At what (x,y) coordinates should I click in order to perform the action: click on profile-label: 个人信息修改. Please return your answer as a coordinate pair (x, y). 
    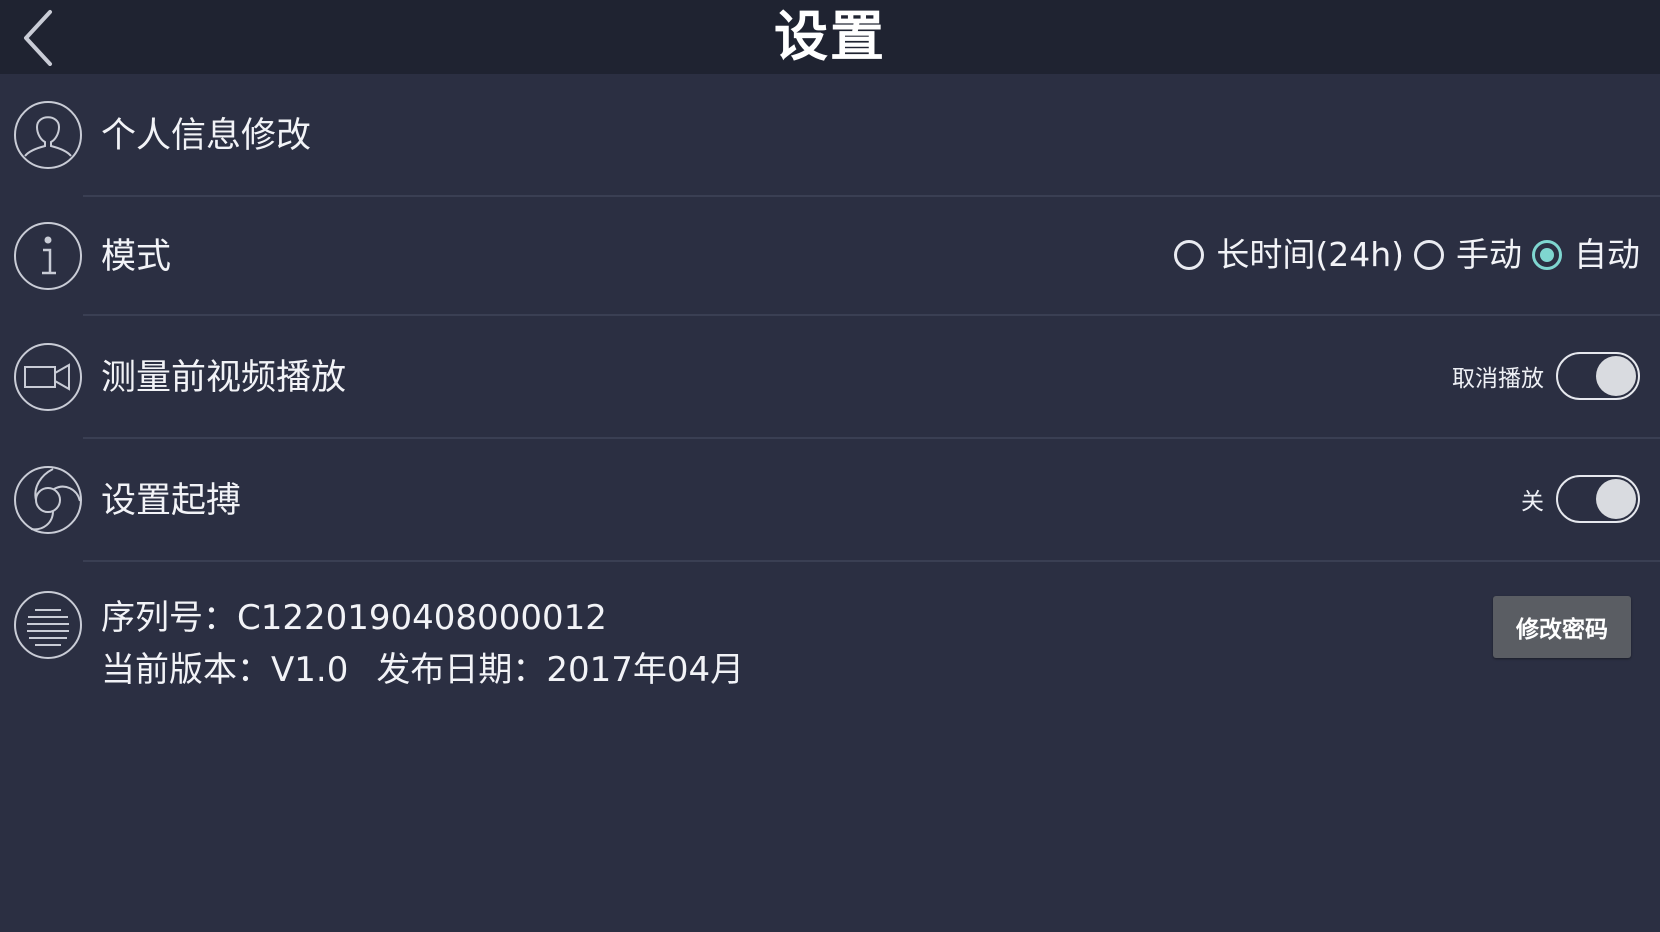
    Looking at the image, I should click on (206, 136).